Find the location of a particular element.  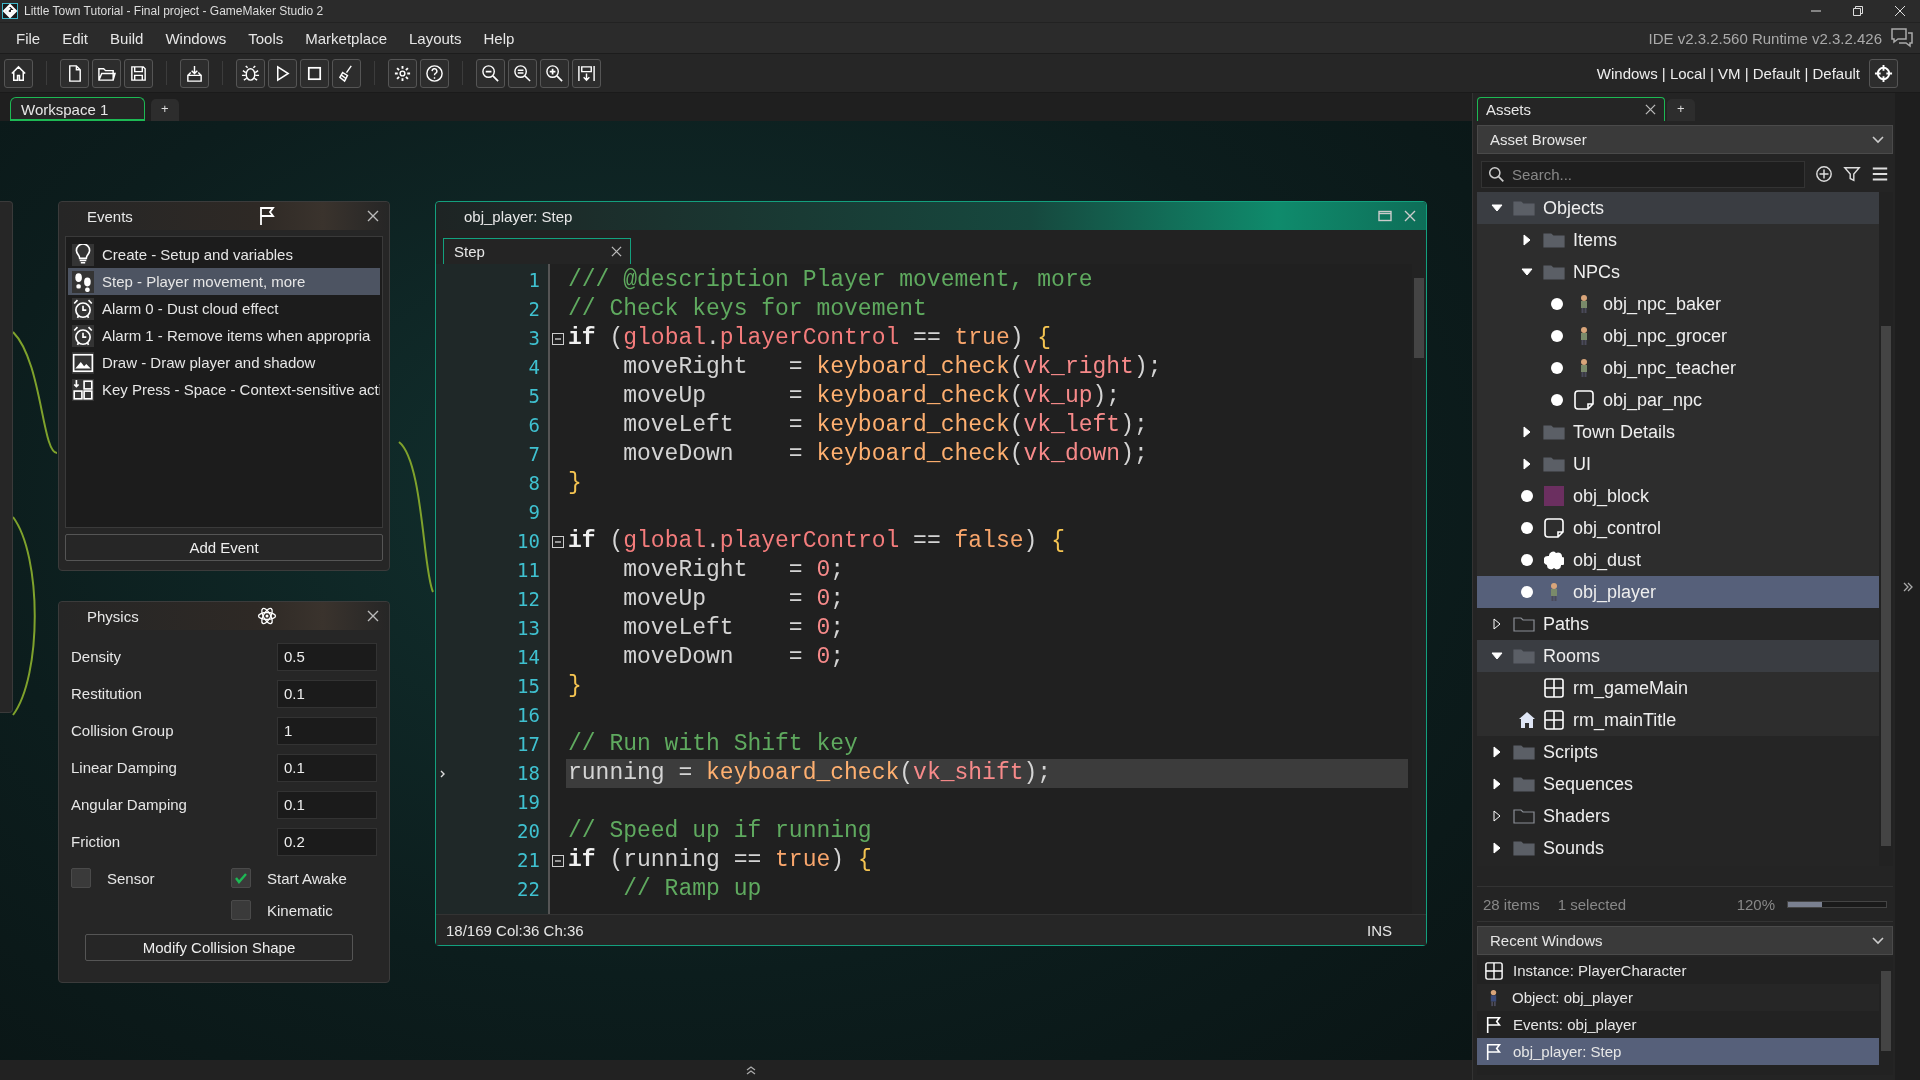

event-item: Step - Player movement, more is located at coordinates (224, 281).